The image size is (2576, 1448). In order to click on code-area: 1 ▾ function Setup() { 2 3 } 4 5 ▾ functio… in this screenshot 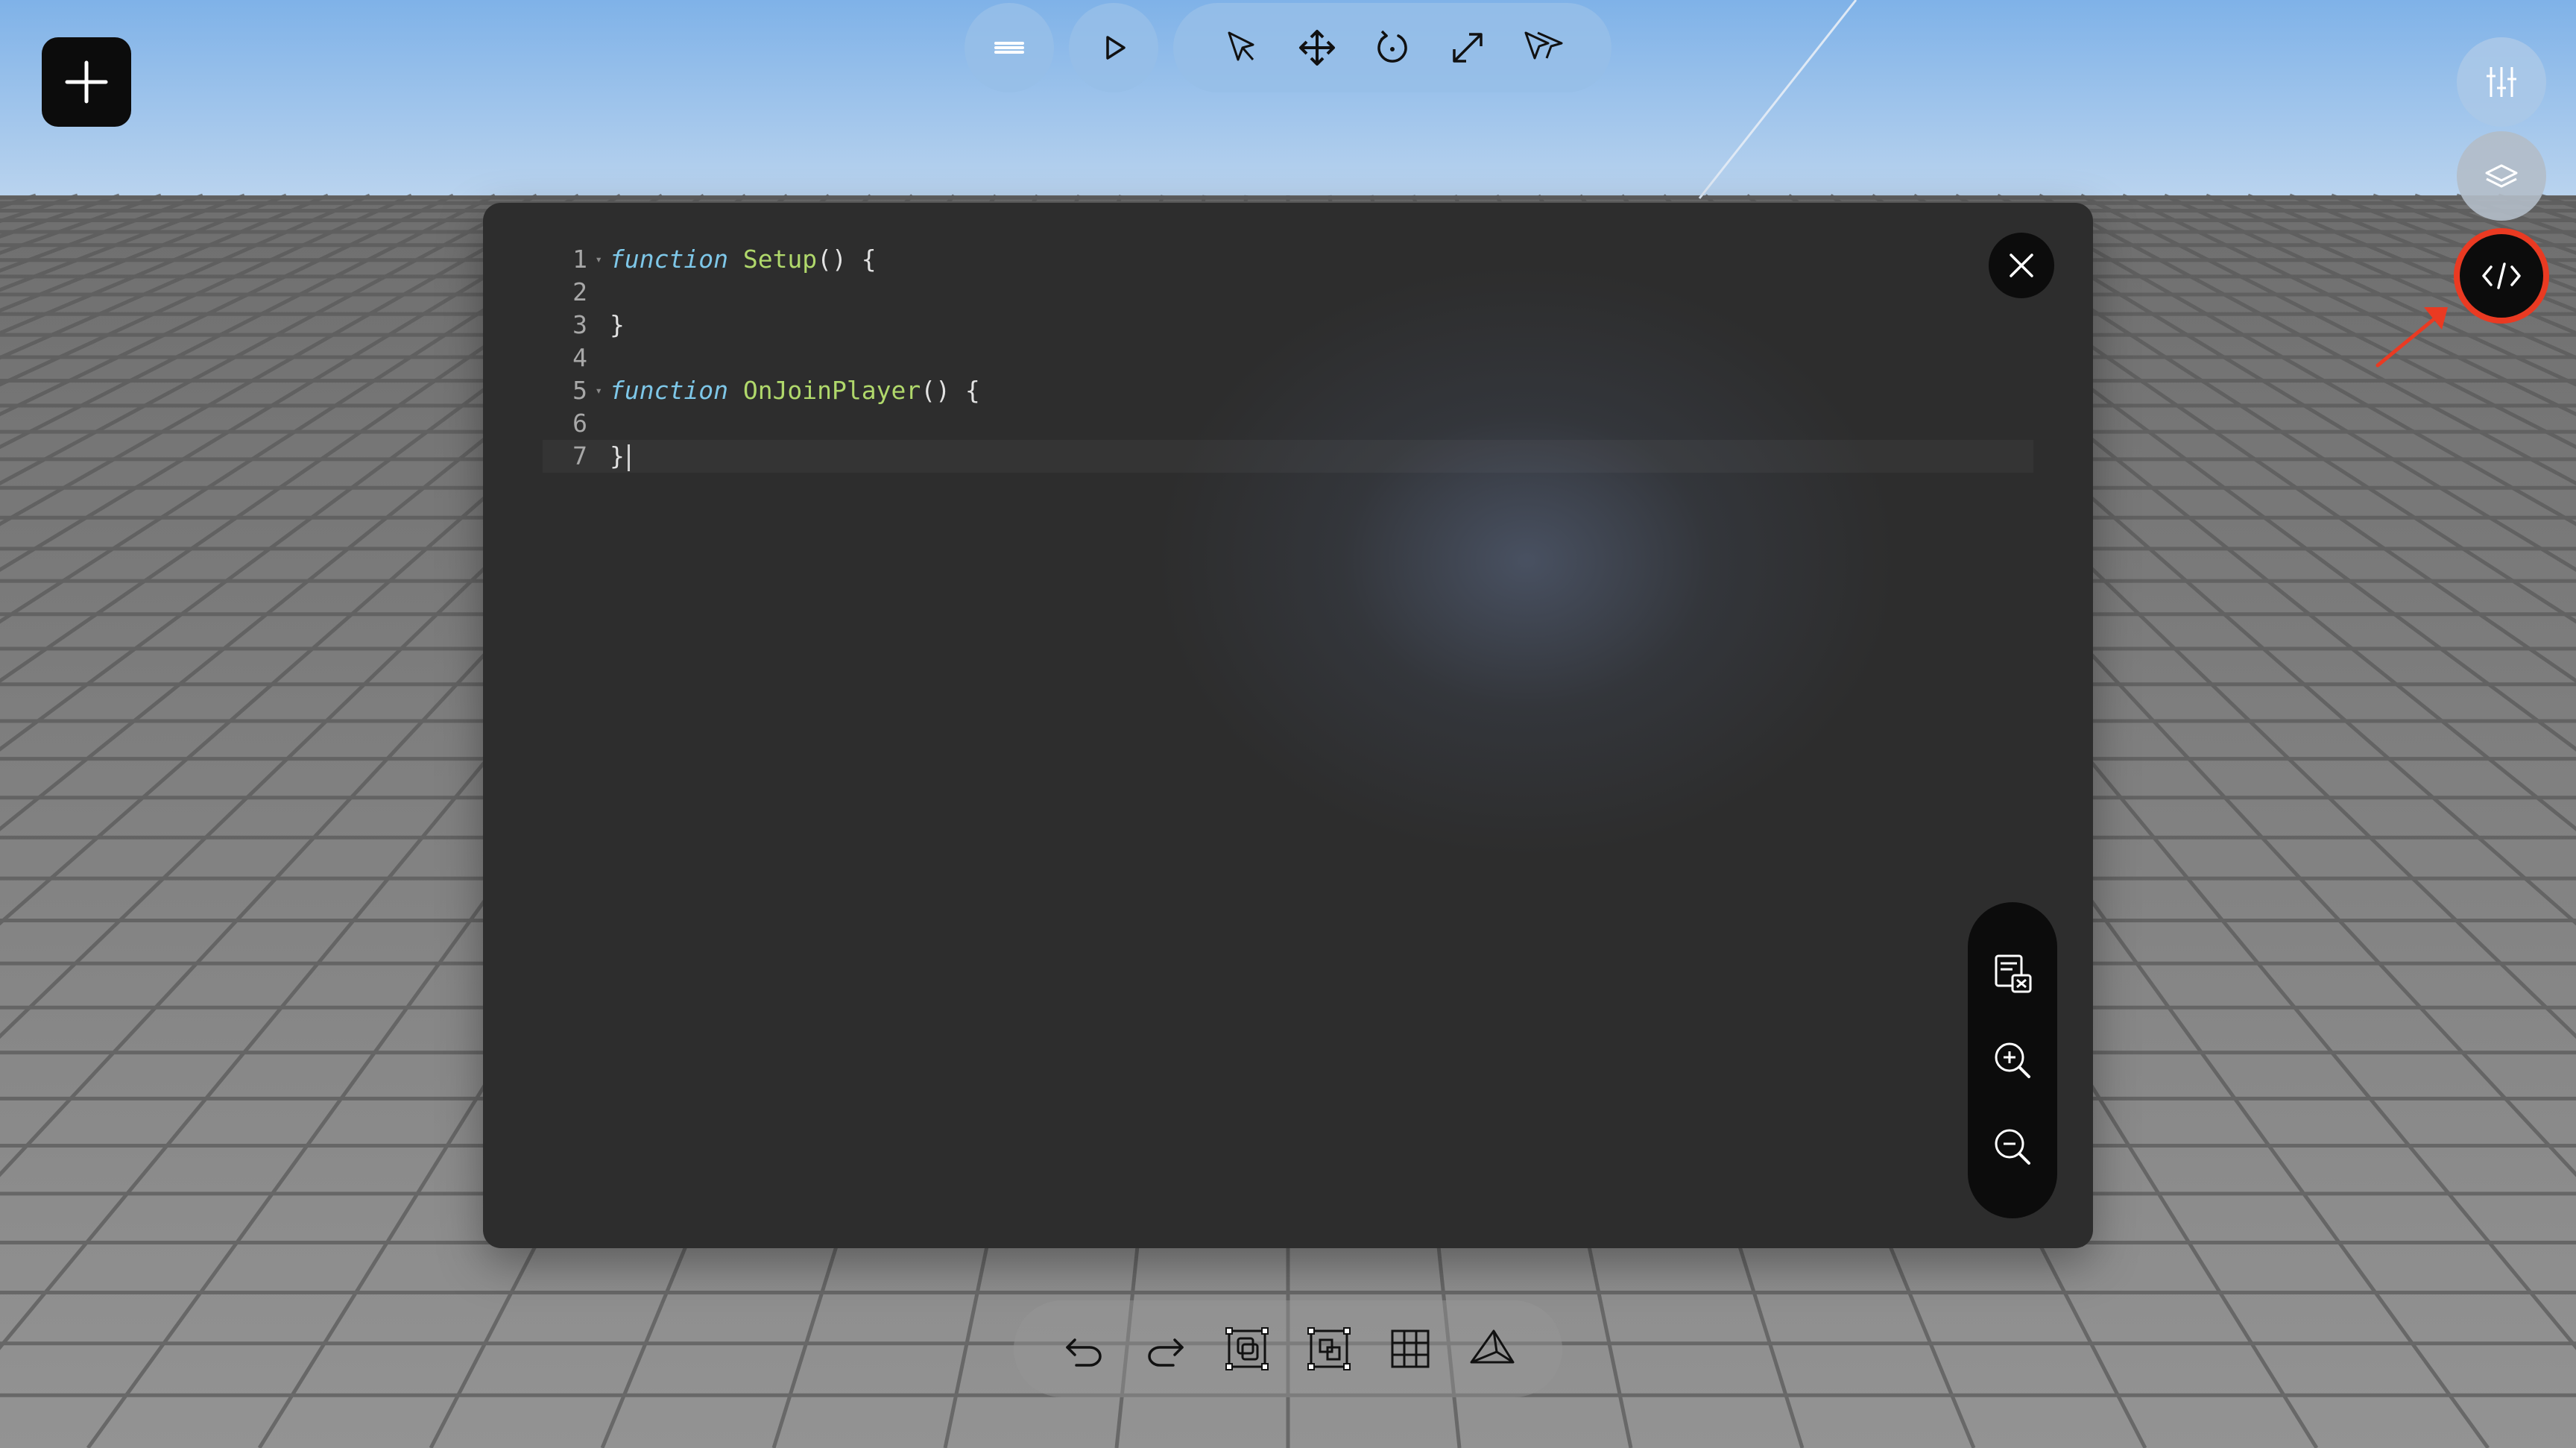, I will do `click(1288, 358)`.